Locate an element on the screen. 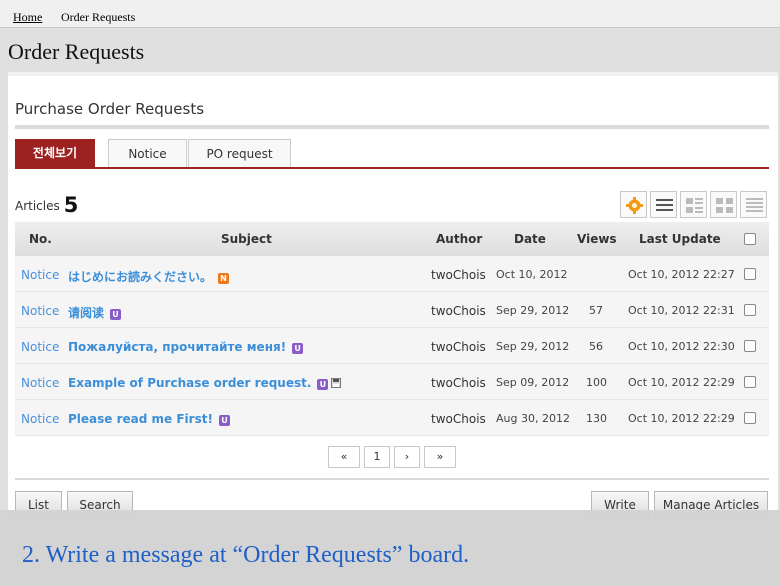 This screenshot has width=780, height=586. articles-count: Articles 5 is located at coordinates (46, 205).